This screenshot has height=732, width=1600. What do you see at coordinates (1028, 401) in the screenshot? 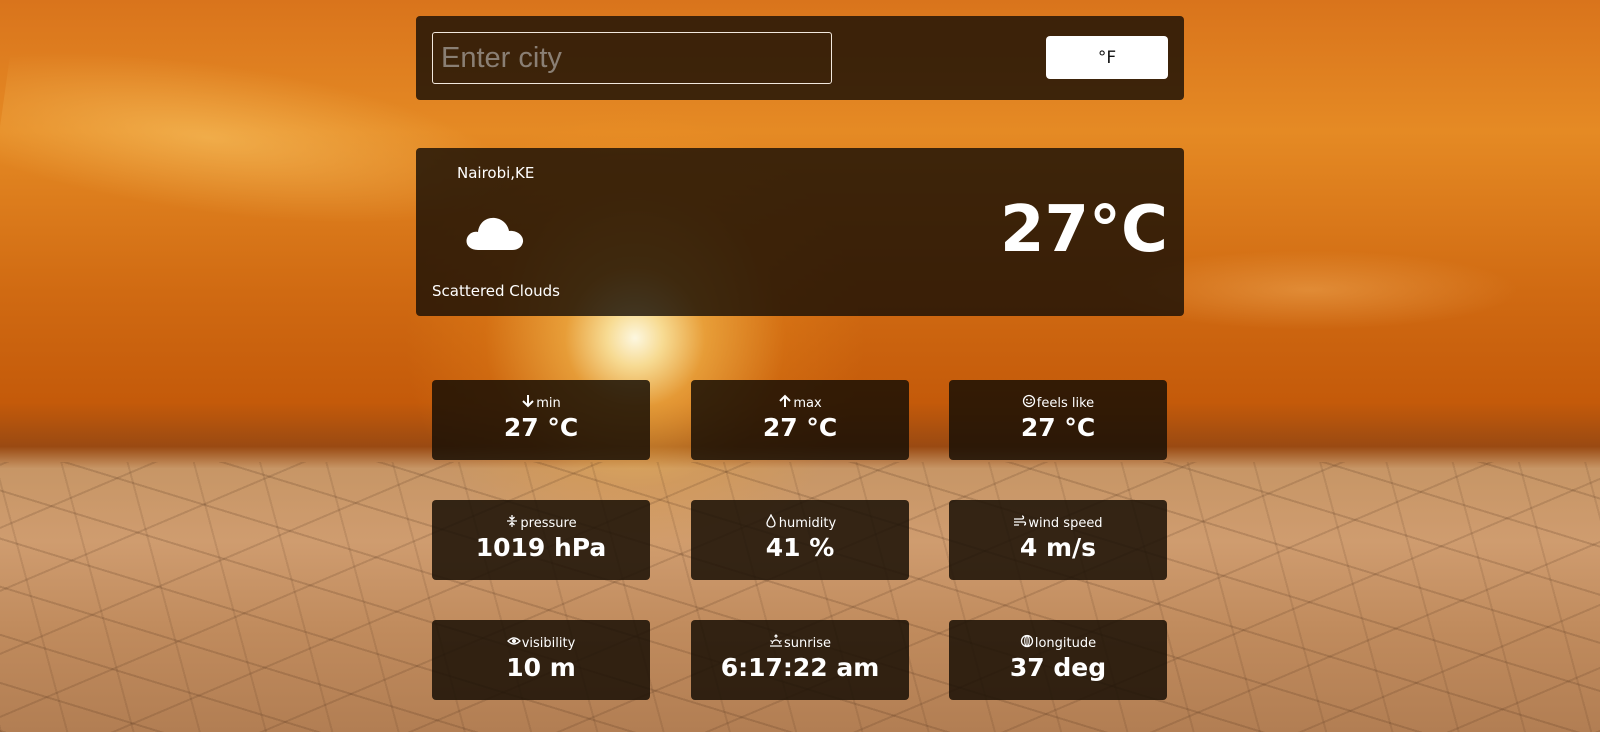
I see `smiley-icon` at bounding box center [1028, 401].